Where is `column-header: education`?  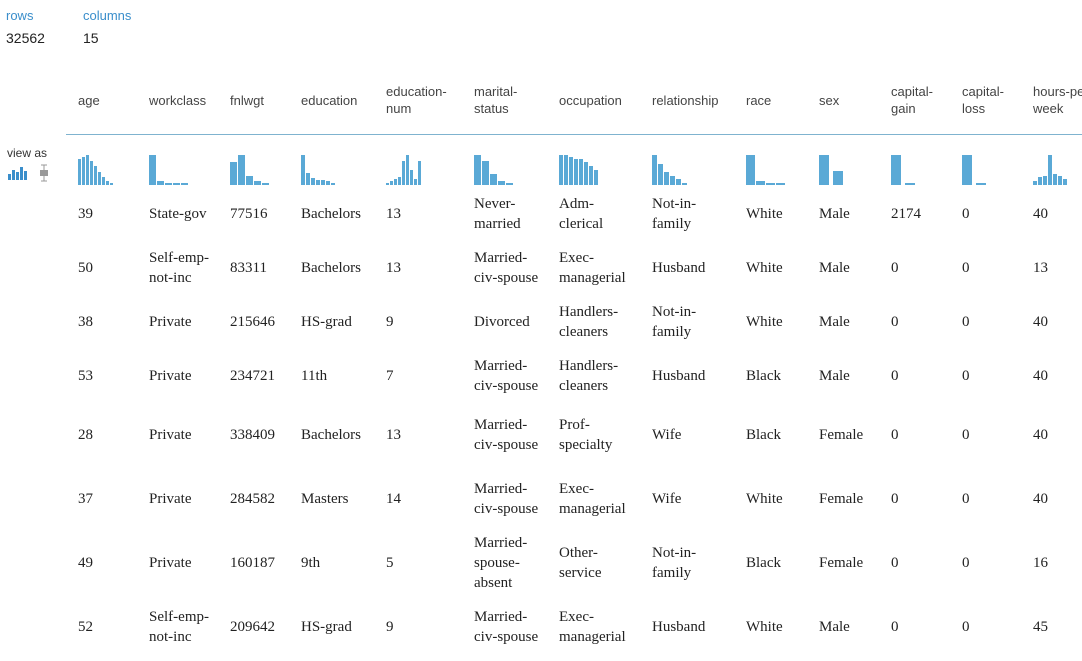
column-header: education is located at coordinates (331, 100).